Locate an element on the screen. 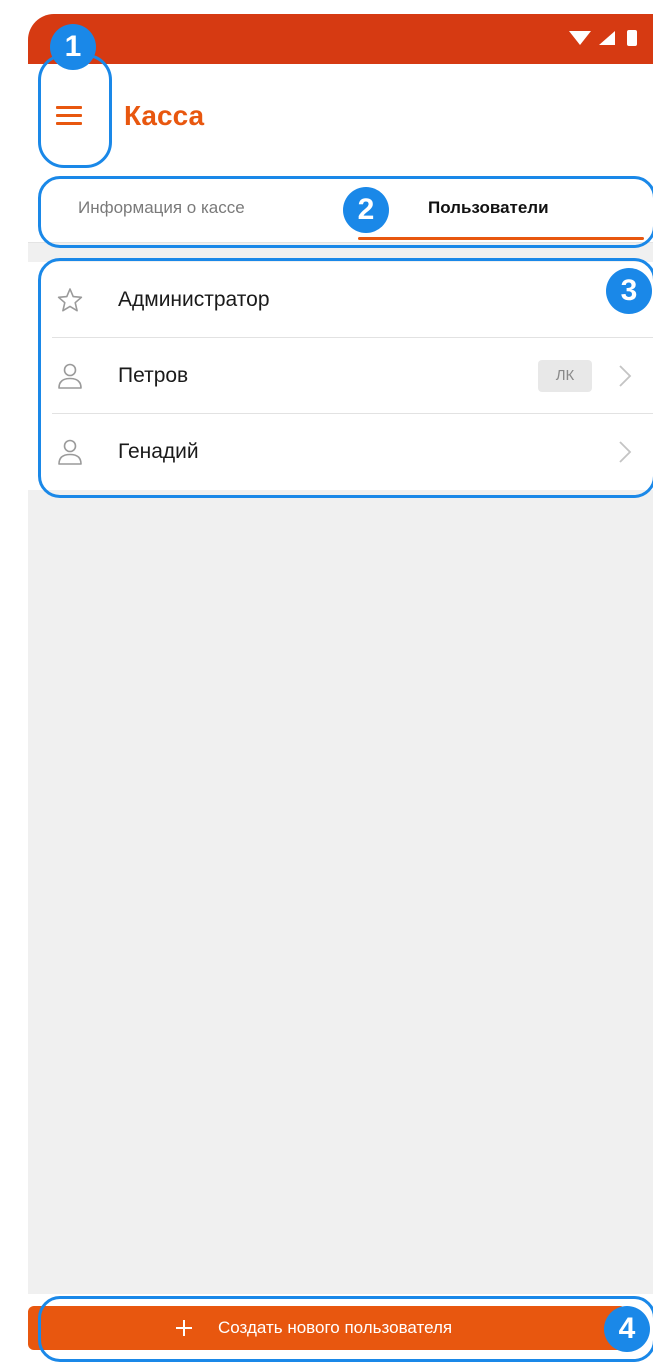 The width and height of the screenshot is (653, 1362). tab-users: Пользователи is located at coordinates (498, 208).